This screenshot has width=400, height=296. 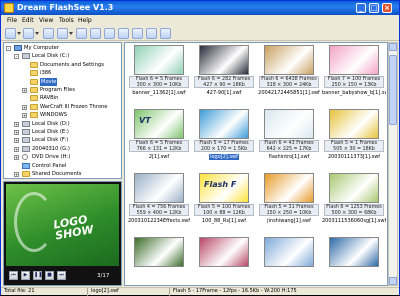 What do you see at coordinates (62, 157) in the screenshot?
I see `tree-item: + DVD Drive (H:)` at bounding box center [62, 157].